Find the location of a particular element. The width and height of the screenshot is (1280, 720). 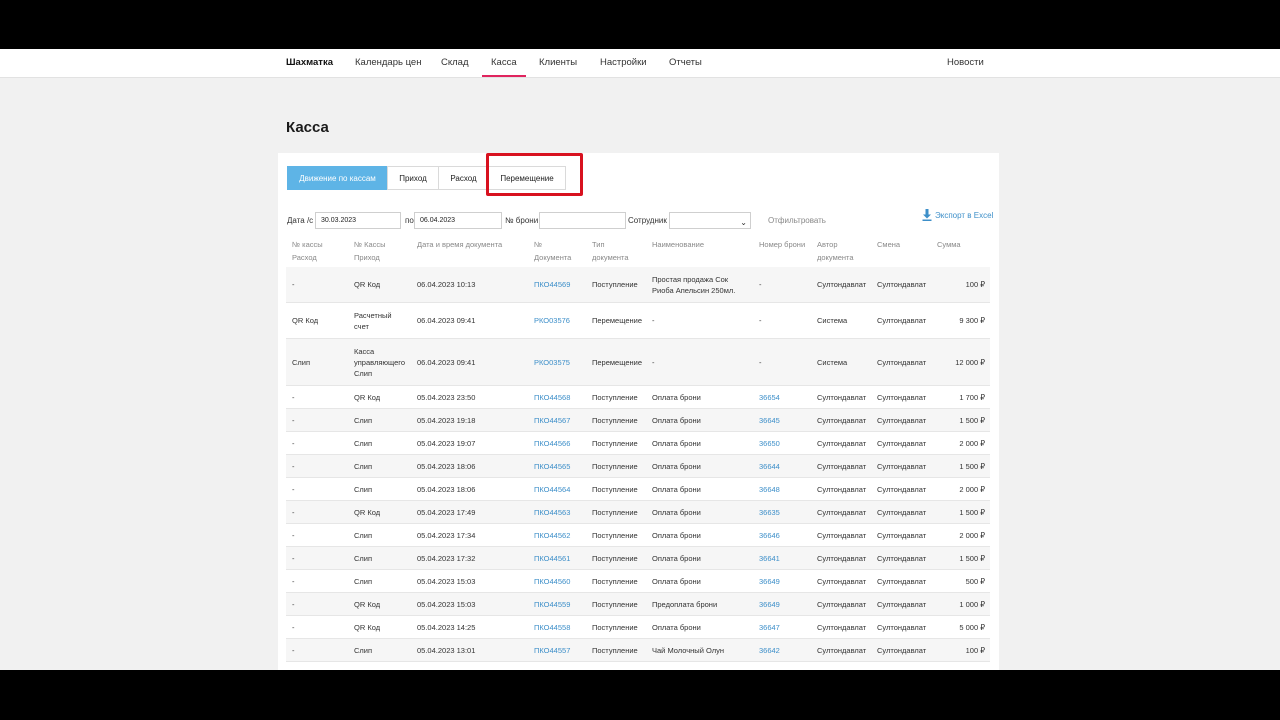

cell-document-number: ПКО44565 is located at coordinates (552, 466).